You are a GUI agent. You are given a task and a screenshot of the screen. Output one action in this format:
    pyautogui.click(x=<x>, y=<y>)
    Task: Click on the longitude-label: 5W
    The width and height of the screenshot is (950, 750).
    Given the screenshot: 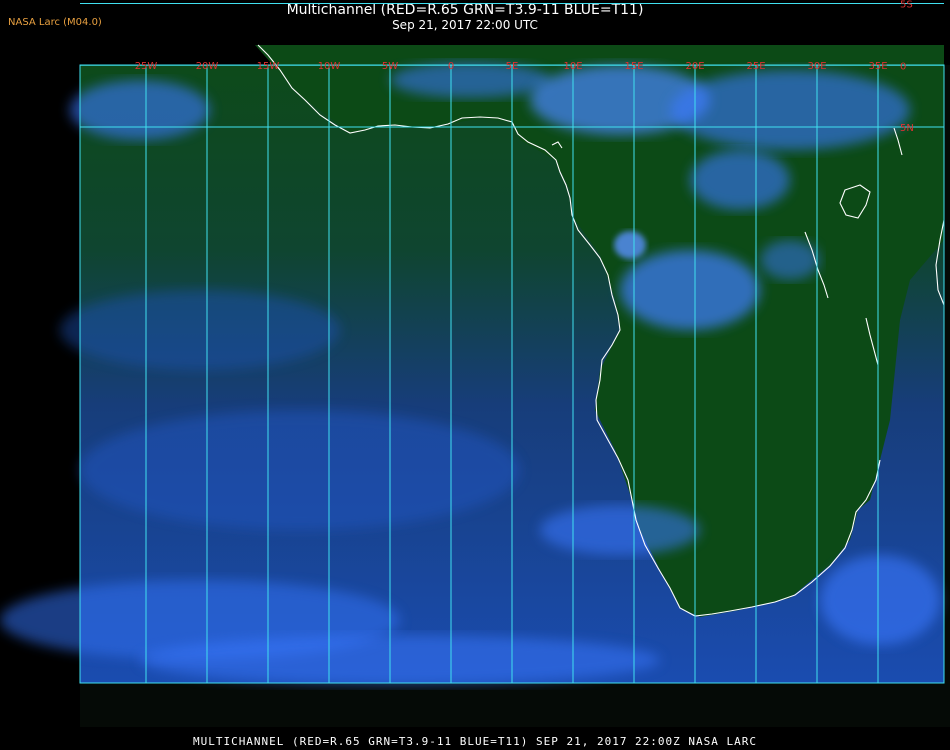 What is the action you would take?
    pyautogui.click(x=390, y=66)
    